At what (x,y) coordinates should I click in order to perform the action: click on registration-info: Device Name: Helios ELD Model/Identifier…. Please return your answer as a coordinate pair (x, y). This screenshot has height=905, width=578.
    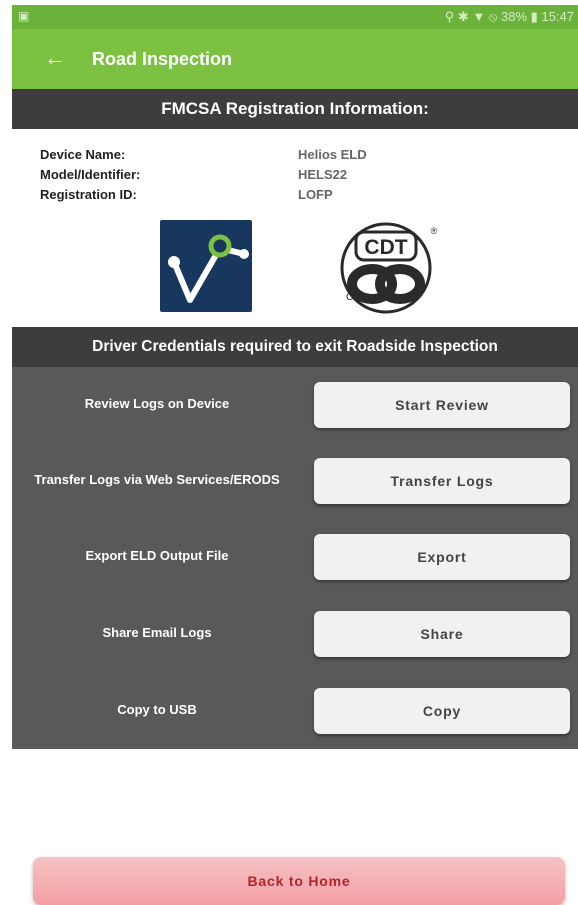
    Looking at the image, I should click on (250, 177).